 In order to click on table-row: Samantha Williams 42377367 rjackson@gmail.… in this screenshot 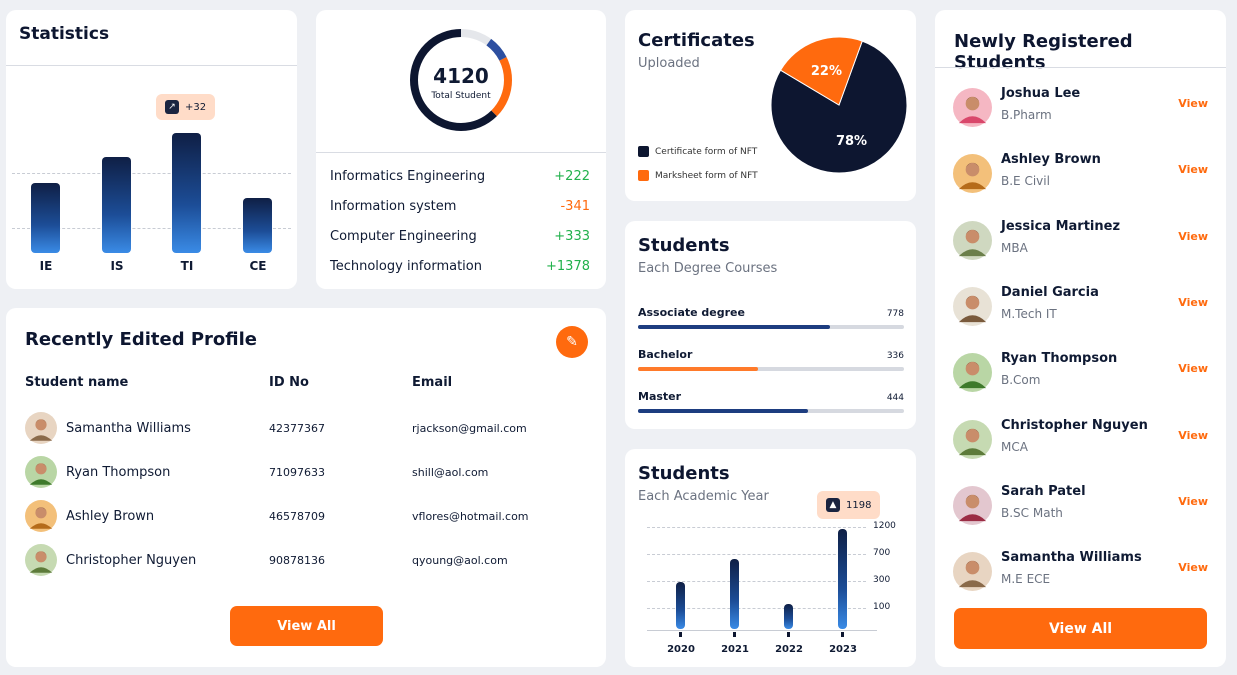, I will do `click(310, 429)`.